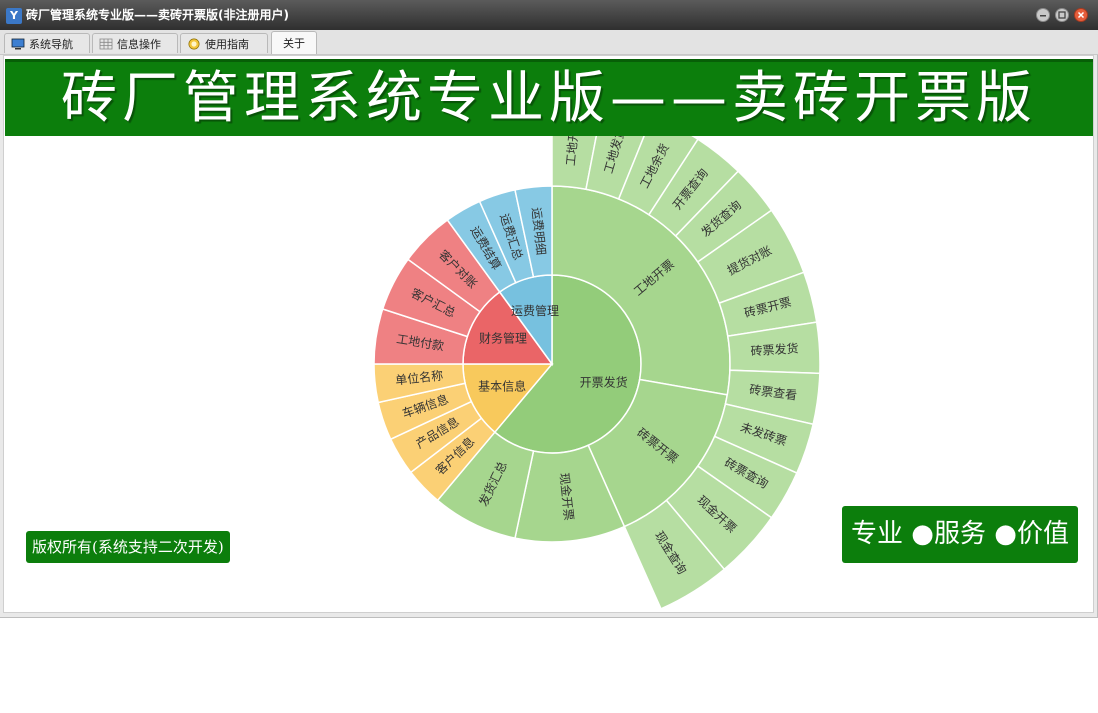 This screenshot has width=1098, height=713. I want to click on tab-about: 关于, so click(294, 42).